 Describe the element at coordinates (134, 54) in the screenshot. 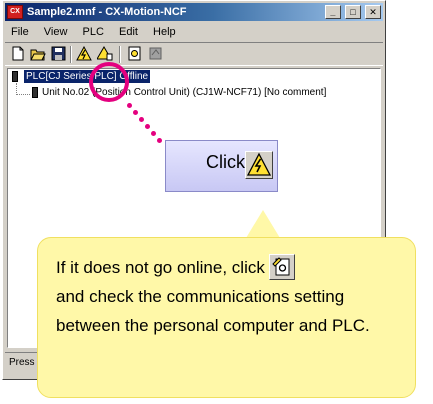

I see `settings-icon` at that location.